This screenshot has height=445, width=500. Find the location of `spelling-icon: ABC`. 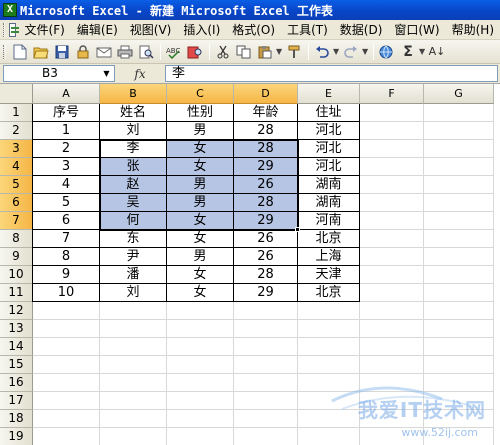

spelling-icon: ABC is located at coordinates (174, 52).